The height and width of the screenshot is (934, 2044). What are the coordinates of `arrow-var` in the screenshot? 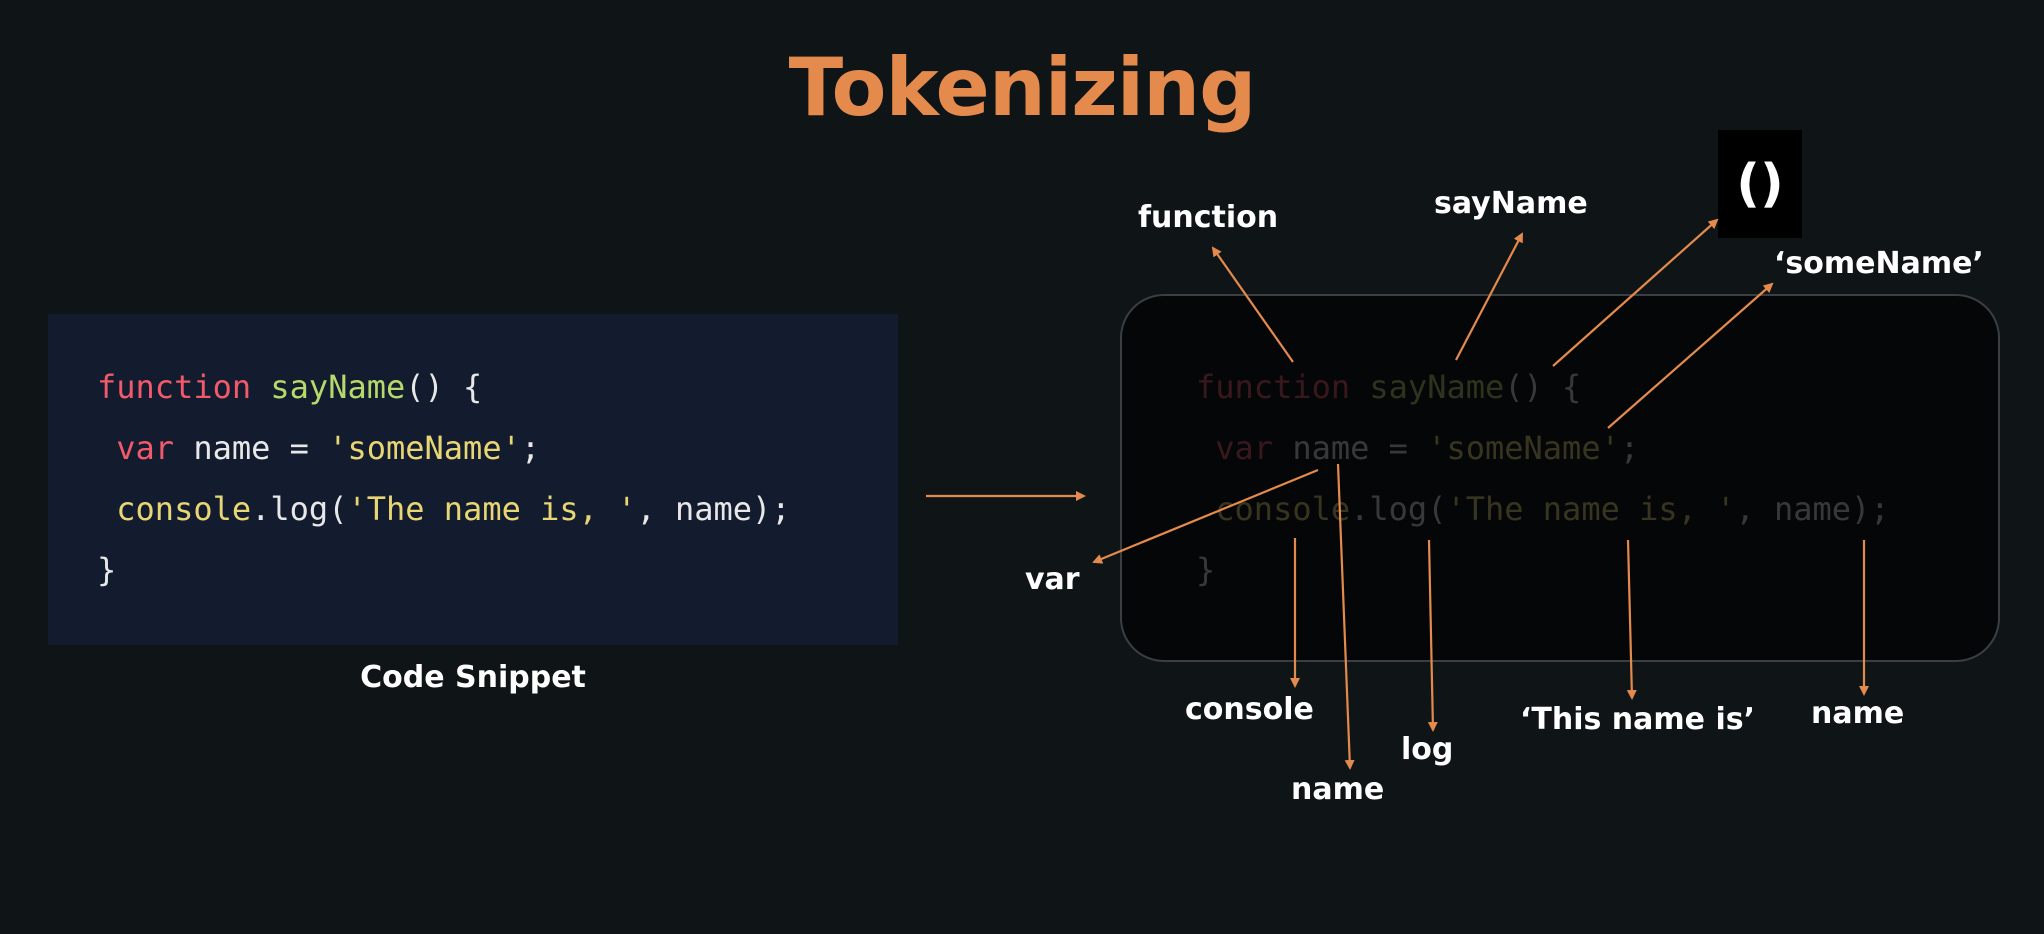 It's located at (1205, 516).